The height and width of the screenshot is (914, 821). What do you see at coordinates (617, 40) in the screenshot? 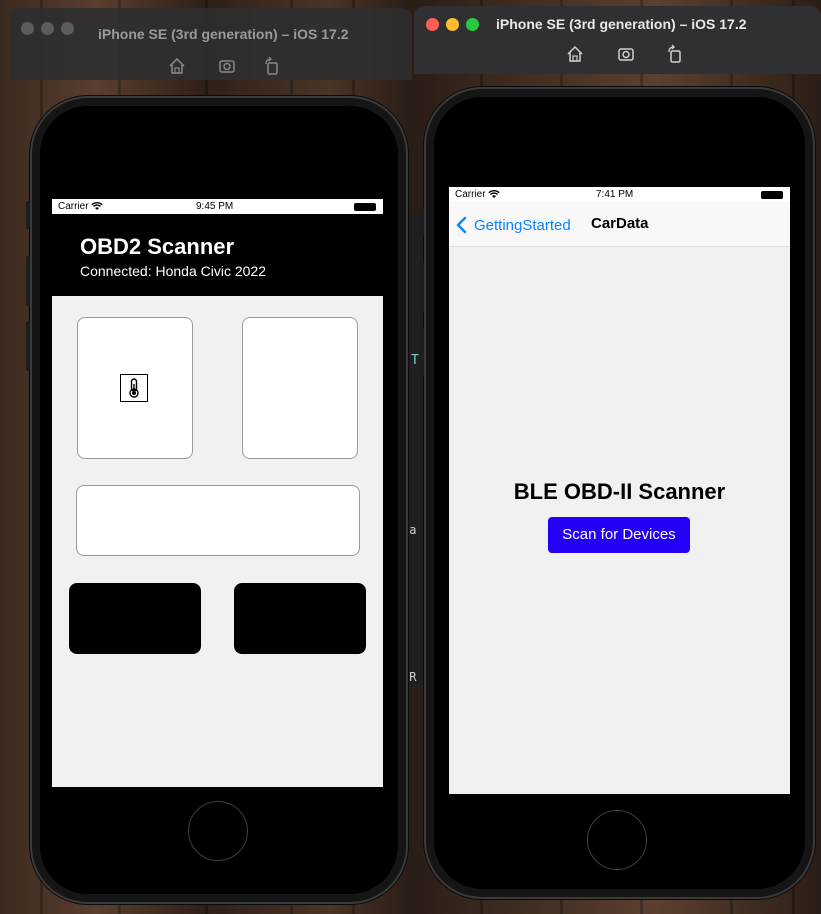
I see `right-window-titlebar: iPhone SE (3rd generation) – iOS 17.2` at bounding box center [617, 40].